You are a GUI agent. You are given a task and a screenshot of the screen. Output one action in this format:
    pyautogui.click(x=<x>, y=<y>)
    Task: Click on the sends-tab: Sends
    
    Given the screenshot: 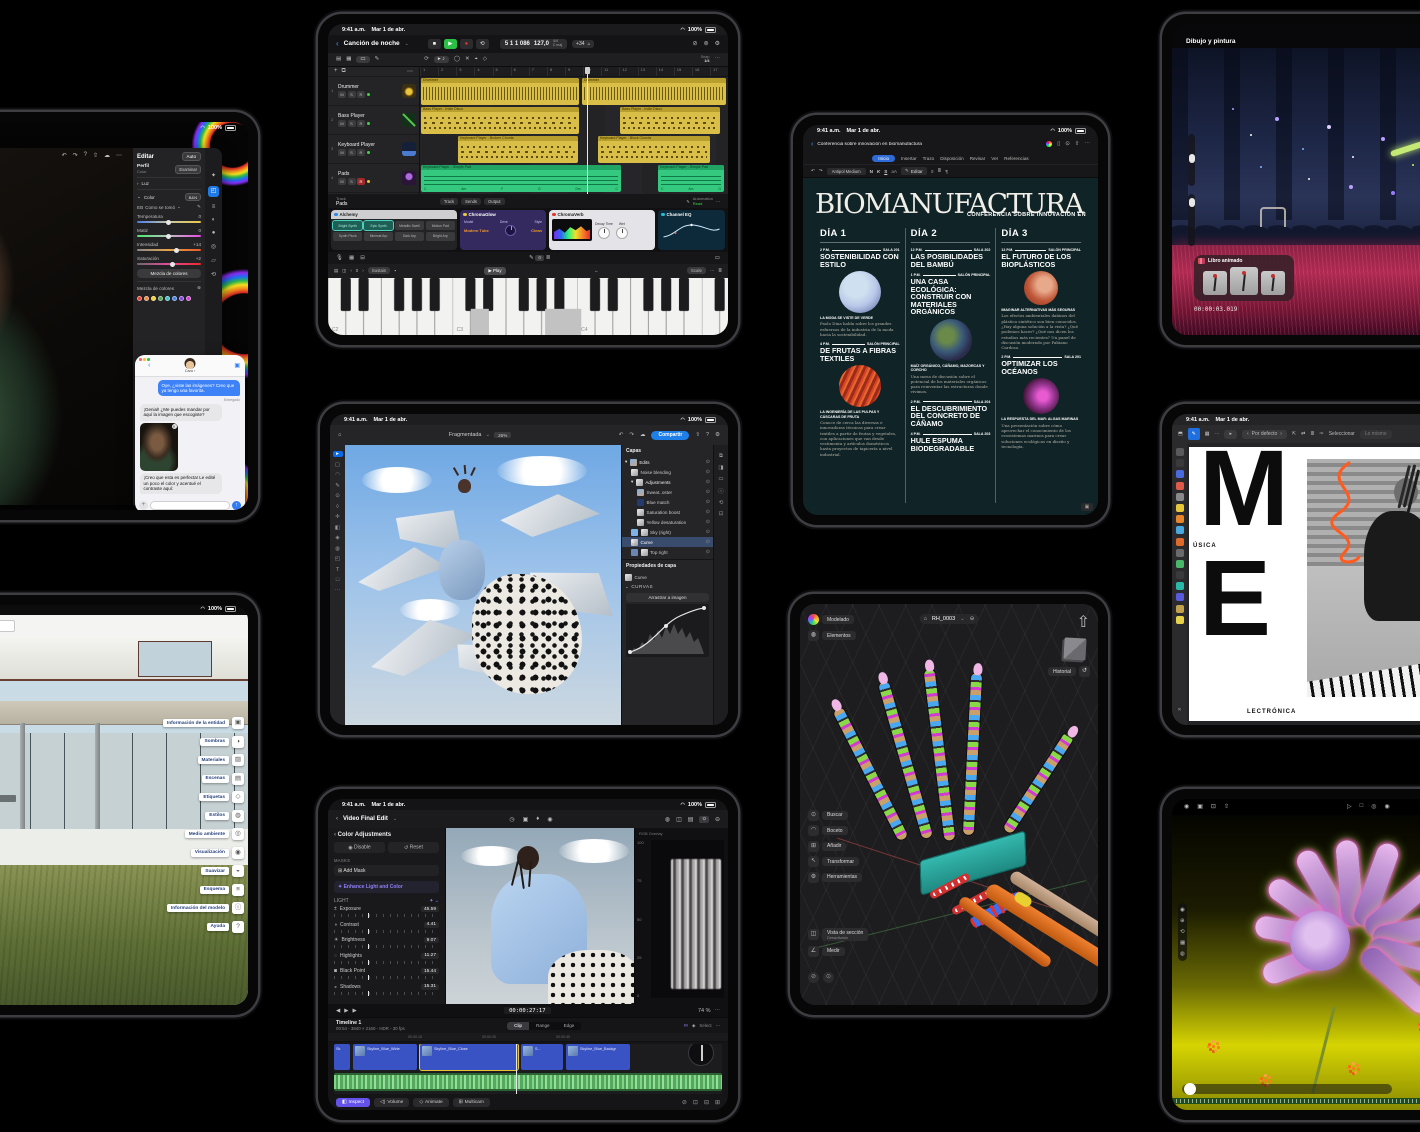 What is the action you would take?
    pyautogui.click(x=471, y=201)
    